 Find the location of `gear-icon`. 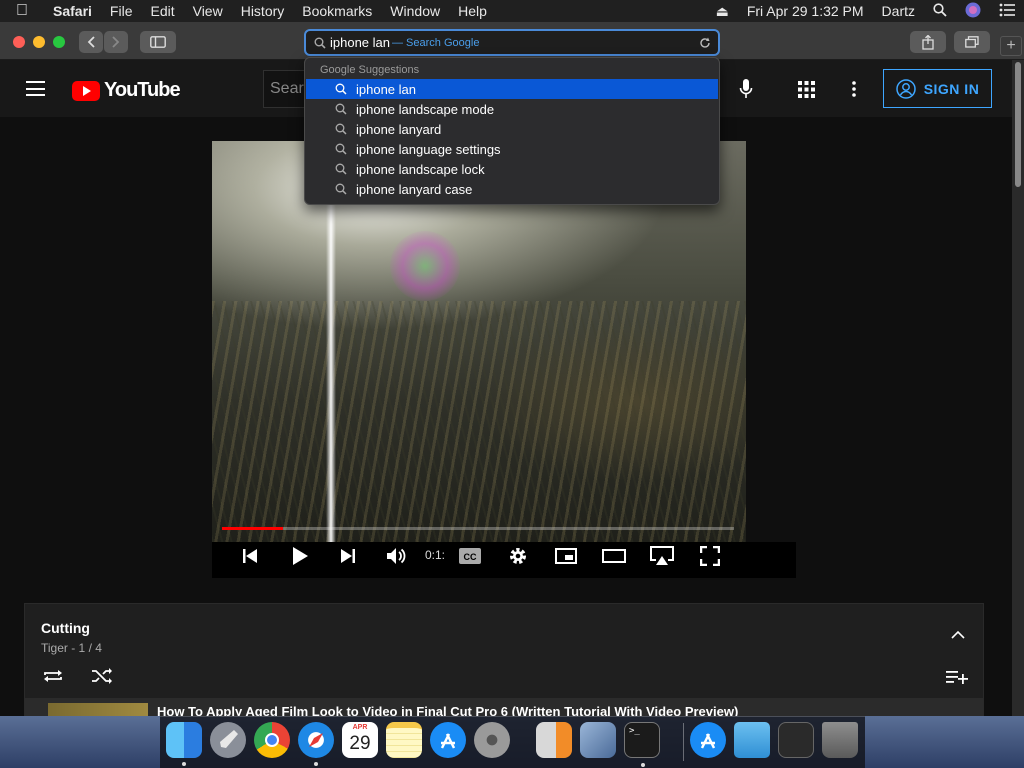

gear-icon is located at coordinates (518, 556).